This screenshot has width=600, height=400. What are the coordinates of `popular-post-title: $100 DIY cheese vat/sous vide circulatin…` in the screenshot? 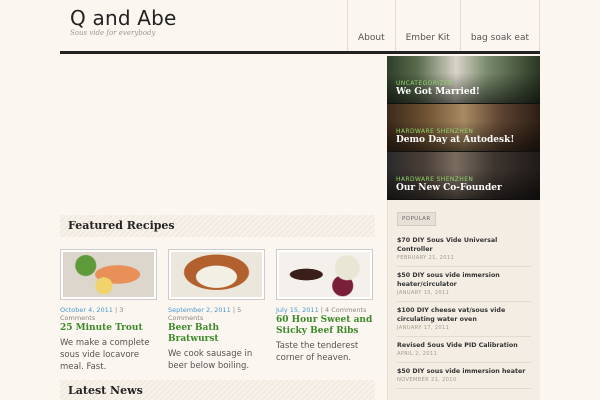 It's located at (464, 315).